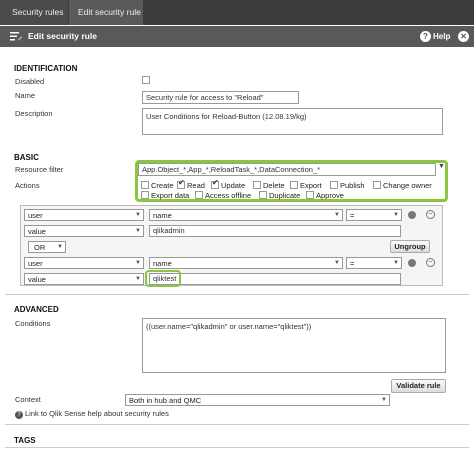 This screenshot has width=474, height=476. What do you see at coordinates (374, 263) in the screenshot?
I see `condition-2-operator-select: = ▼` at bounding box center [374, 263].